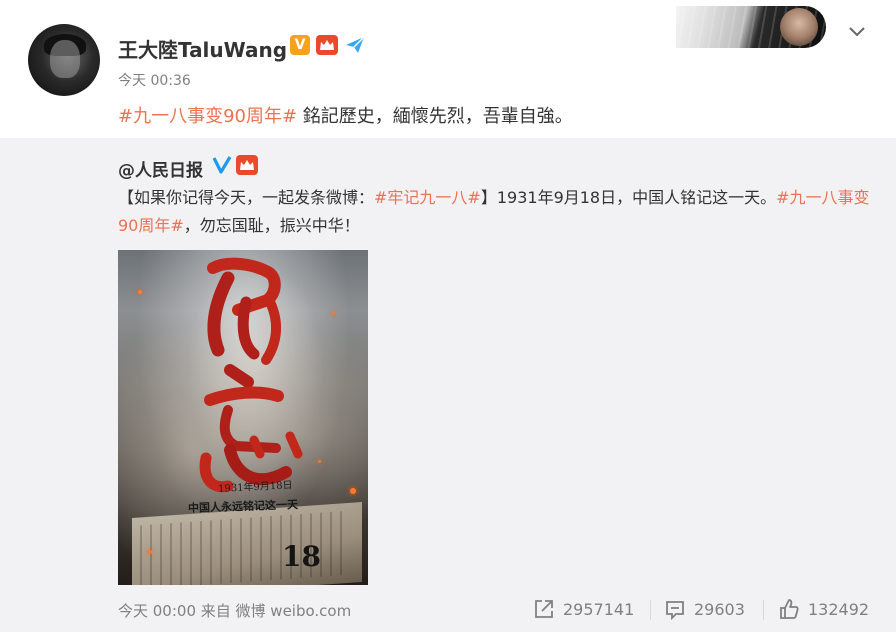 Image resolution: width=896 pixels, height=632 pixels. I want to click on chevron-down-icon, so click(857, 31).